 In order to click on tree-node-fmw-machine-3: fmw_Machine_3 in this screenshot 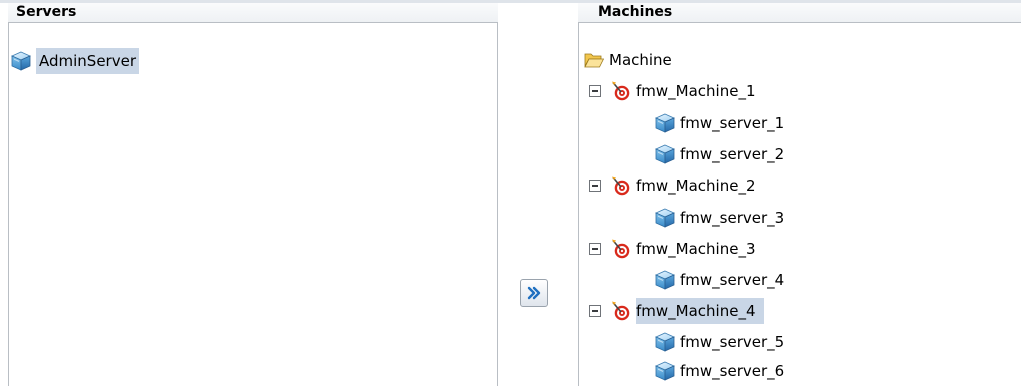, I will do `click(674, 249)`.